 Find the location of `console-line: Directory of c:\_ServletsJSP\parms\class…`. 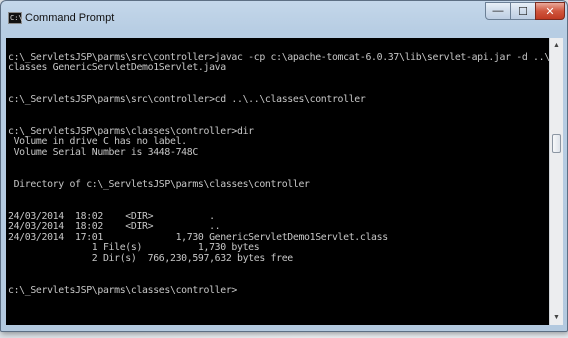

console-line: Directory of c:\_ServletsJSP\parms\class… is located at coordinates (159, 184).